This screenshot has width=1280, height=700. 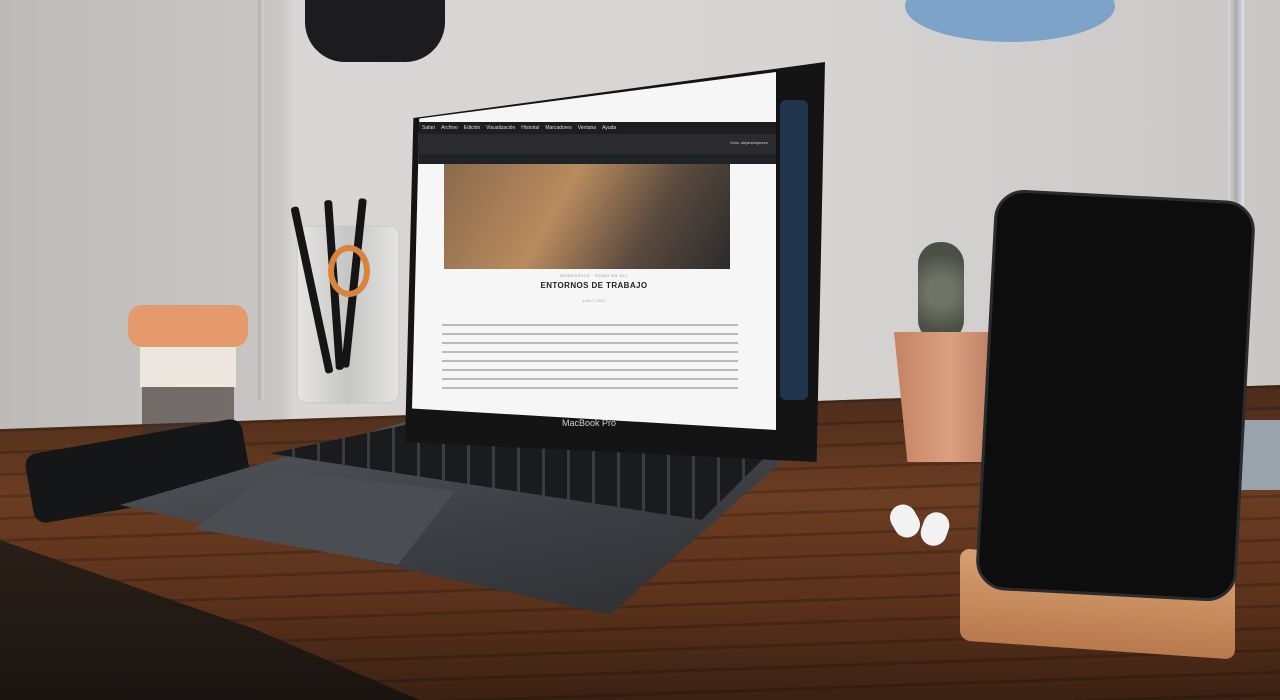 I want to click on wall-hanger, so click(x=375, y=31).